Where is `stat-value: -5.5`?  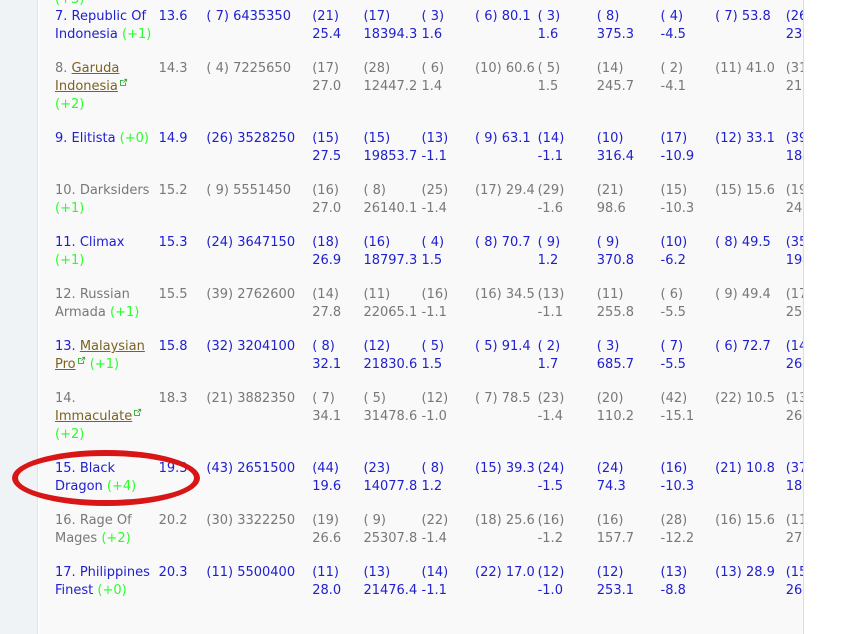 stat-value: -5.5 is located at coordinates (673, 312).